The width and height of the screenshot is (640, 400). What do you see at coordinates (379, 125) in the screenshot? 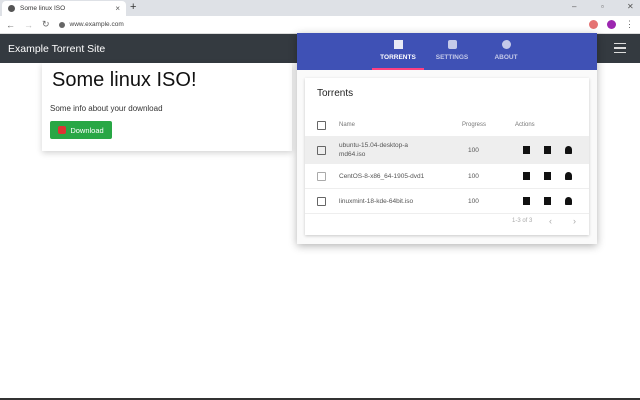
I see `column-name: Name` at bounding box center [379, 125].